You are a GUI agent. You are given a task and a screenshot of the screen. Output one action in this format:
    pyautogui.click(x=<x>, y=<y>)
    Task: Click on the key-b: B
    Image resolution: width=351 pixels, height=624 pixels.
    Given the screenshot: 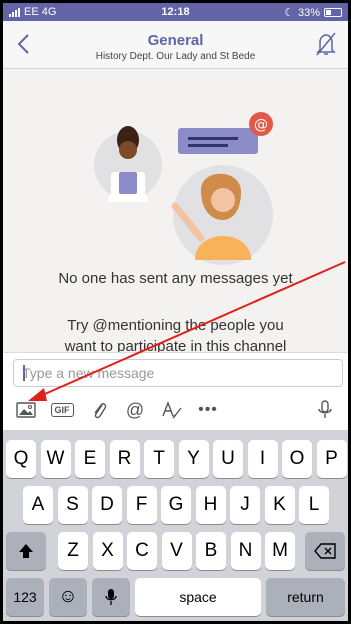 What is the action you would take?
    pyautogui.click(x=211, y=551)
    